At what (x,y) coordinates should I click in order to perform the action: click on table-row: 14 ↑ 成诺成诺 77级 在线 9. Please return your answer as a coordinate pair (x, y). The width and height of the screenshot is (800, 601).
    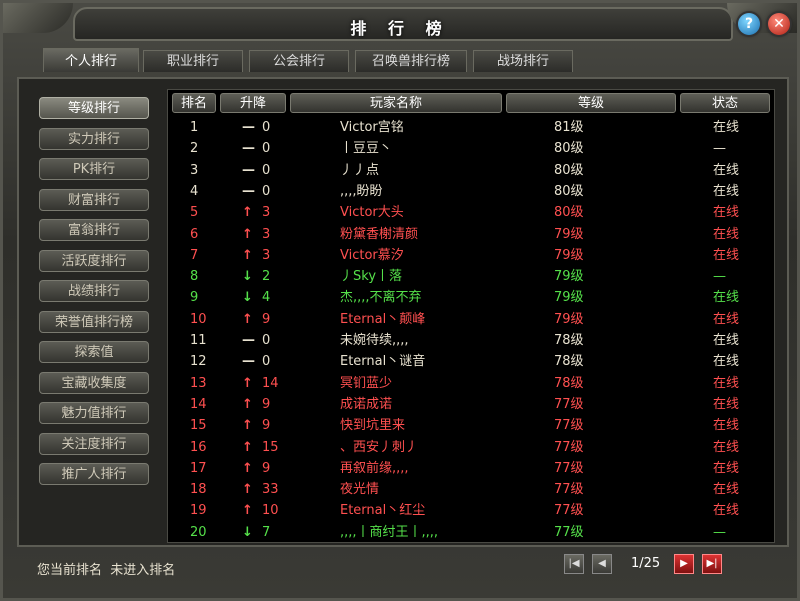
    Looking at the image, I should click on (471, 404).